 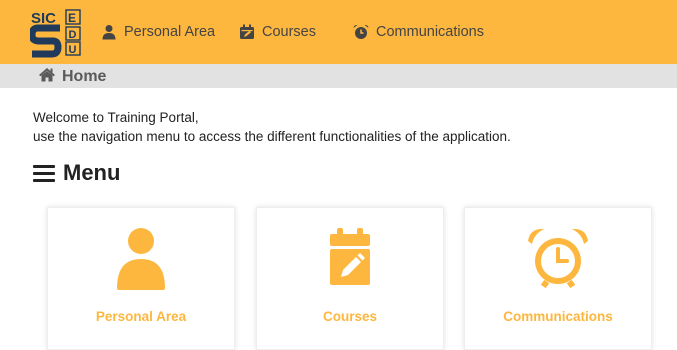 I want to click on card-communications: Communications, so click(x=558, y=278).